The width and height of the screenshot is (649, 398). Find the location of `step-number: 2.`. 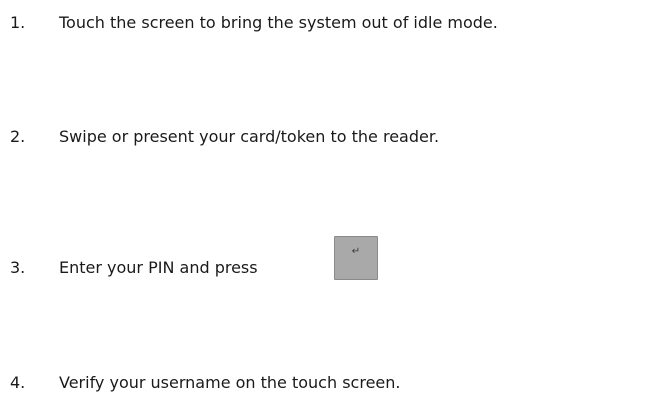

step-number: 2. is located at coordinates (18, 136).